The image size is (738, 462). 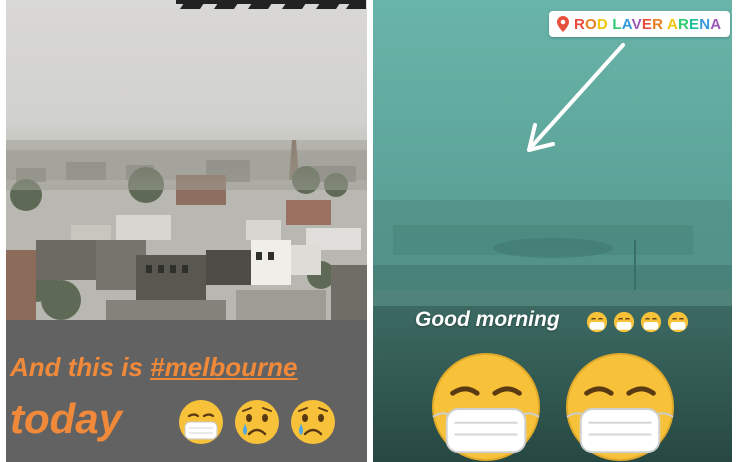 What do you see at coordinates (552, 298) in the screenshot?
I see `rooftop-edge` at bounding box center [552, 298].